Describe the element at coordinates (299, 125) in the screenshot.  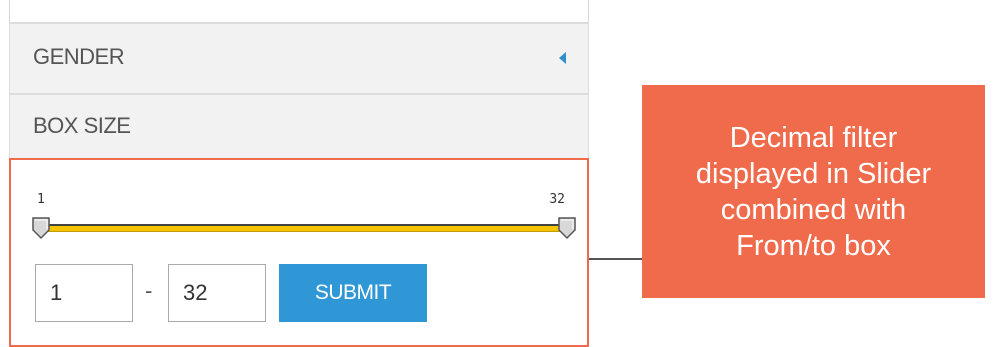
I see `filter-box-size: BOX SIZE` at that location.